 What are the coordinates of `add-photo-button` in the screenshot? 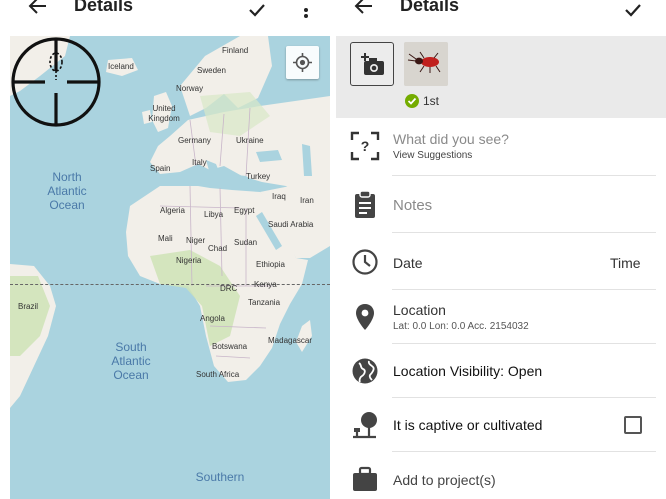 It's located at (372, 64).